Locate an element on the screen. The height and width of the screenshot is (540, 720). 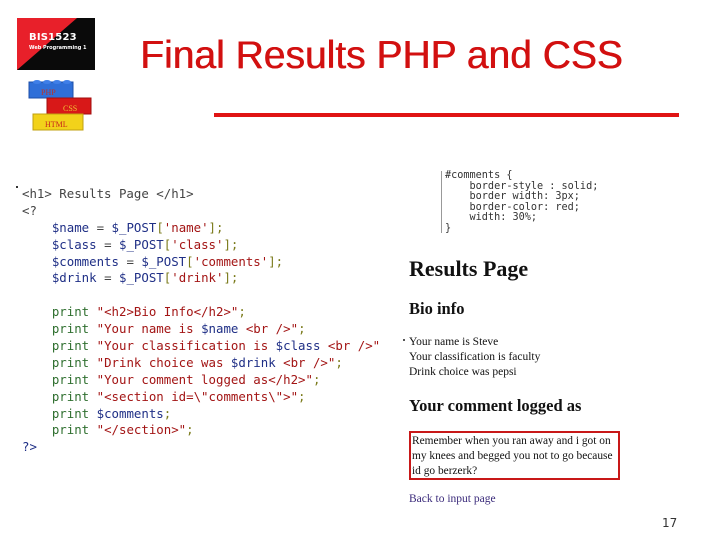
code-token: "Your classification is is located at coordinates (186, 346).